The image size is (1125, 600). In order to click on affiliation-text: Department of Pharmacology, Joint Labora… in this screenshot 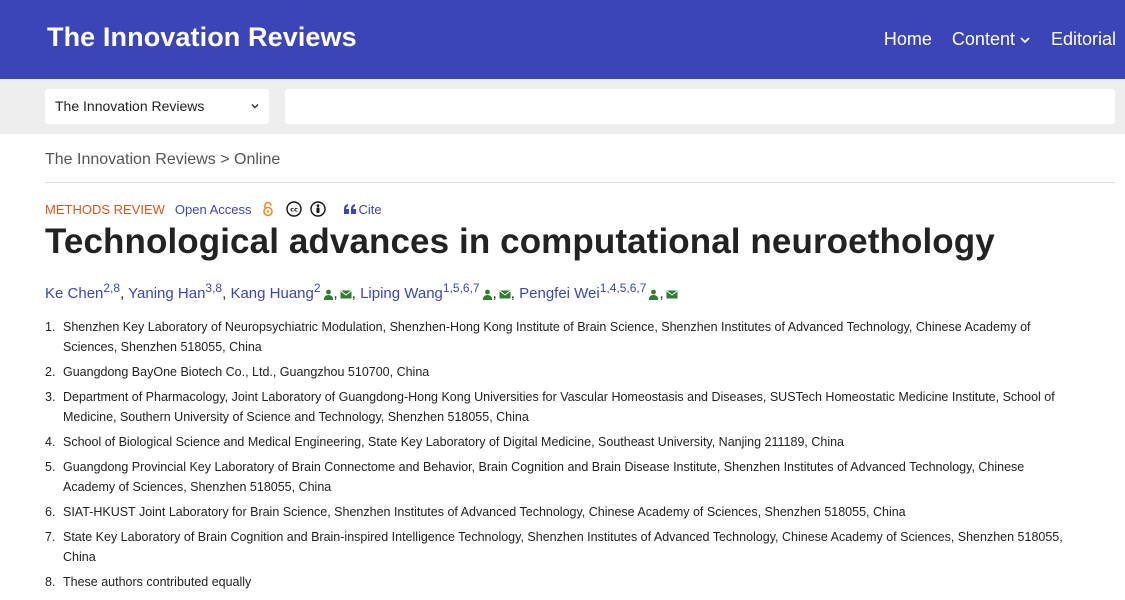, I will do `click(559, 407)`.